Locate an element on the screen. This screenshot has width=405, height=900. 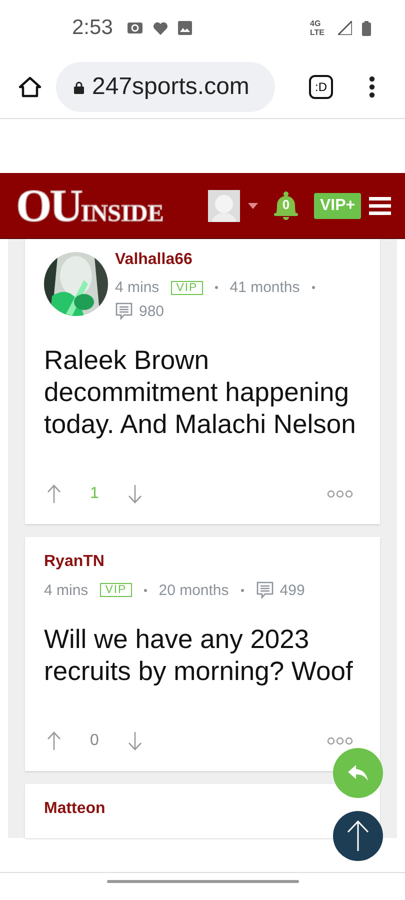
member-tenure: 41 months is located at coordinates (265, 287).